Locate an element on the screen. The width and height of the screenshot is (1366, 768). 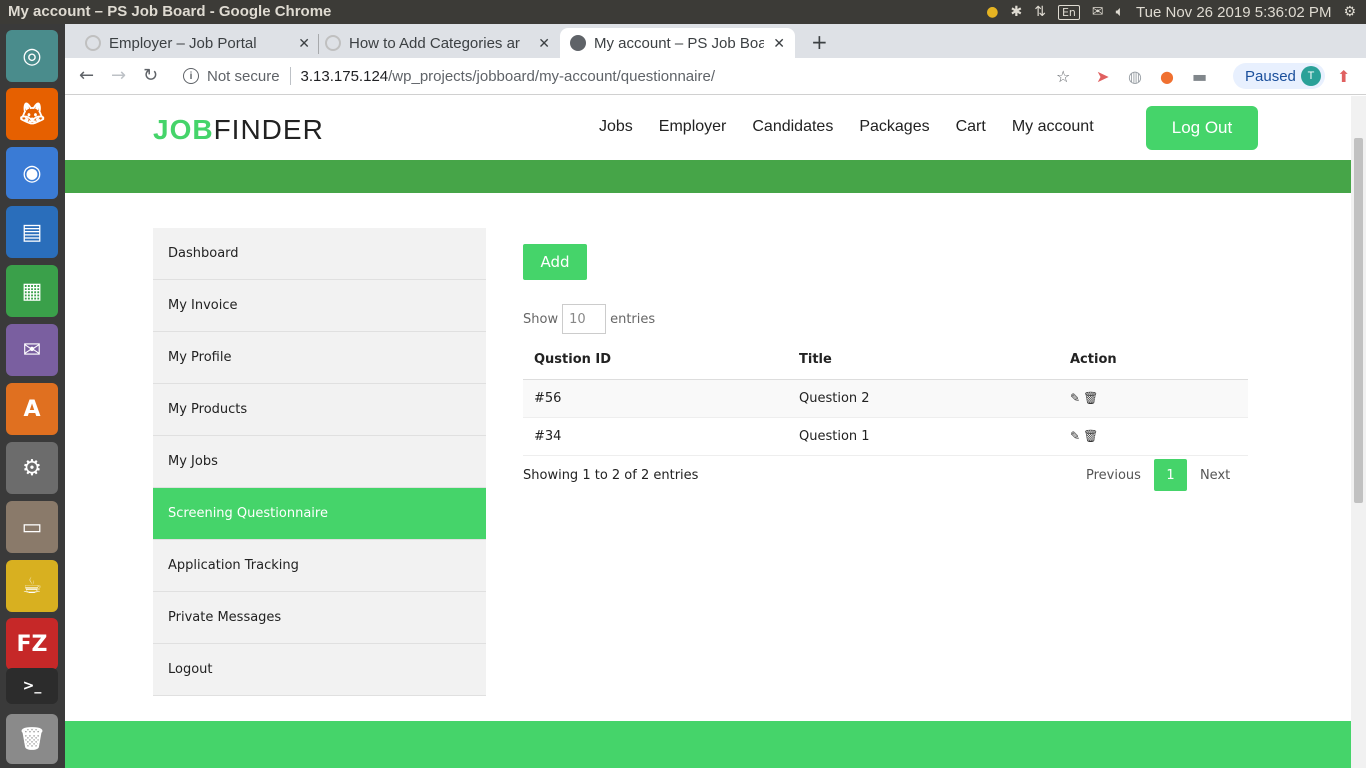
sidebar-item-my-products: My Products is located at coordinates (319, 410).